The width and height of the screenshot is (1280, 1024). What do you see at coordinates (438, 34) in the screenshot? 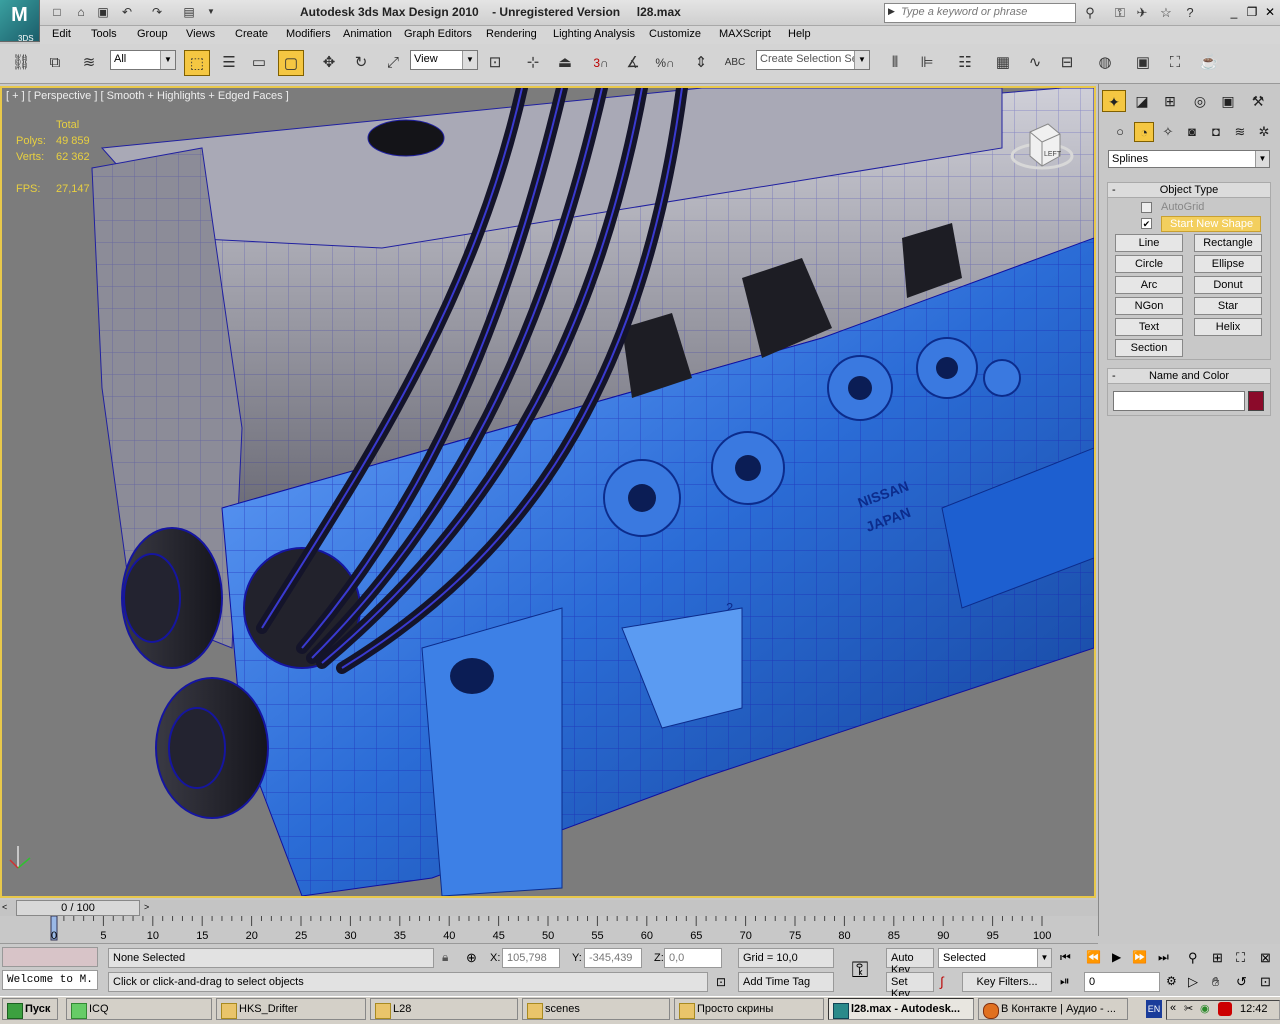
I see `menu-graph-editors: Graph Editors` at bounding box center [438, 34].